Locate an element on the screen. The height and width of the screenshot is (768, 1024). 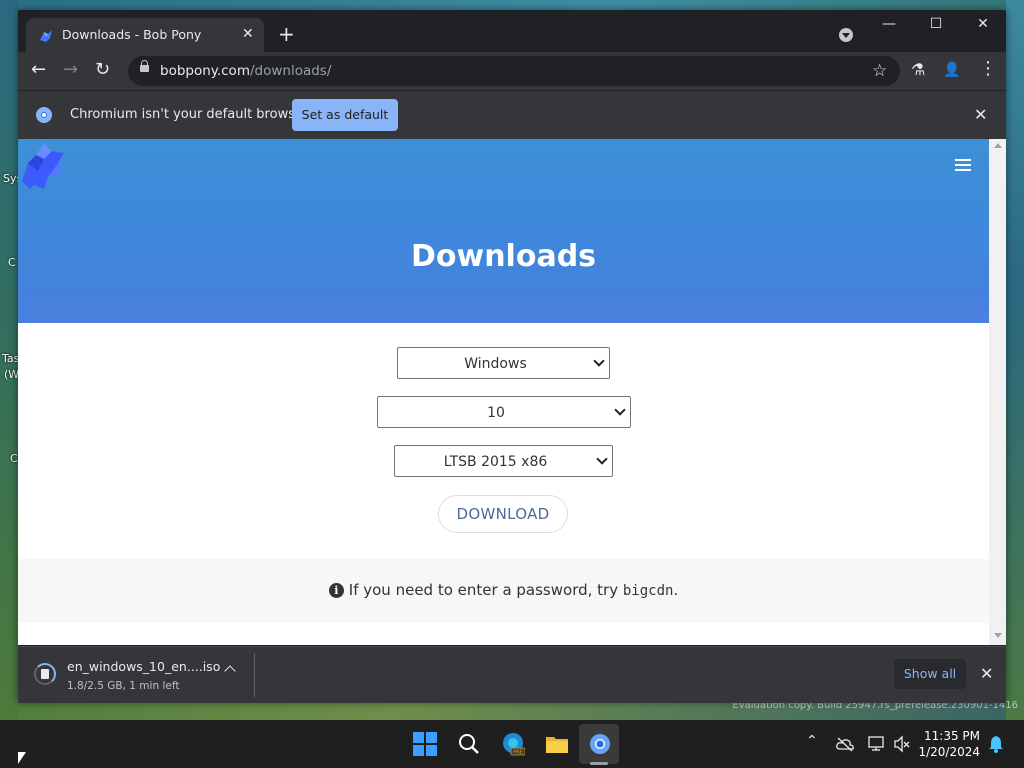
labs-flask-icon: ⚗ is located at coordinates (918, 69).